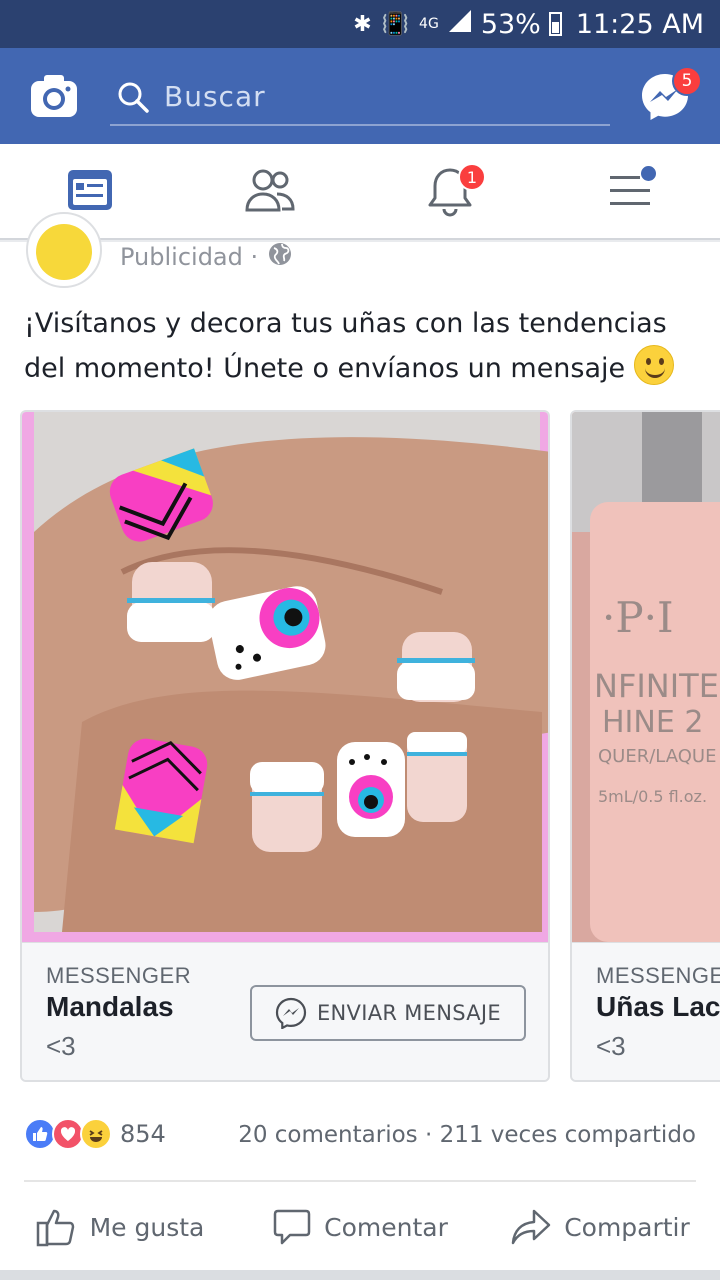 The width and height of the screenshot is (720, 1280). I want to click on network-type: 4G, so click(429, 24).